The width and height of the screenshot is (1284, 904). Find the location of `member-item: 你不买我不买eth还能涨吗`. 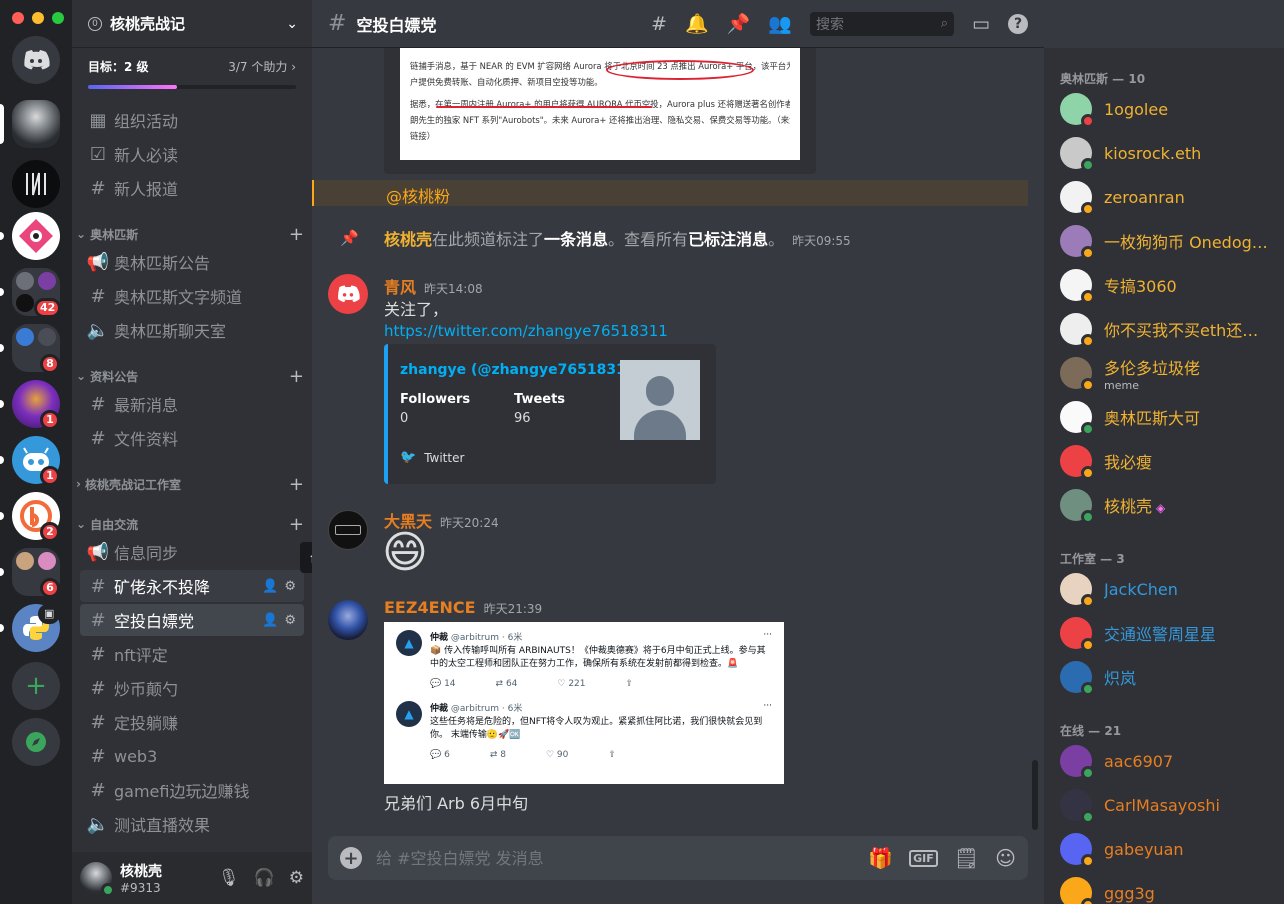

member-item: 你不买我不买eth还能涨吗 is located at coordinates (1168, 329).